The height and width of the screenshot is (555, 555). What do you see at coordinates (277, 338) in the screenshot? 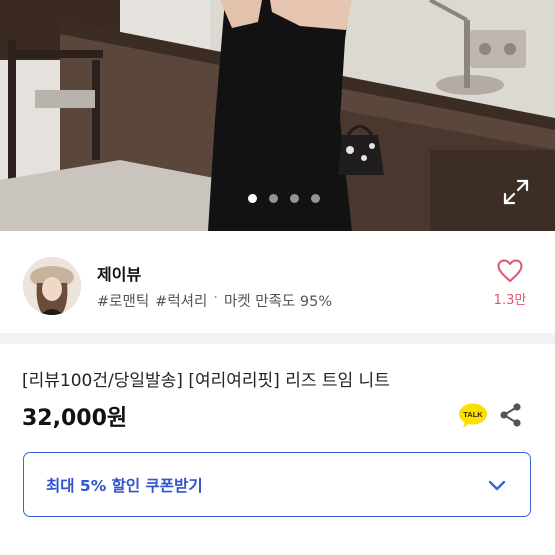
I see `section-divider` at bounding box center [277, 338].